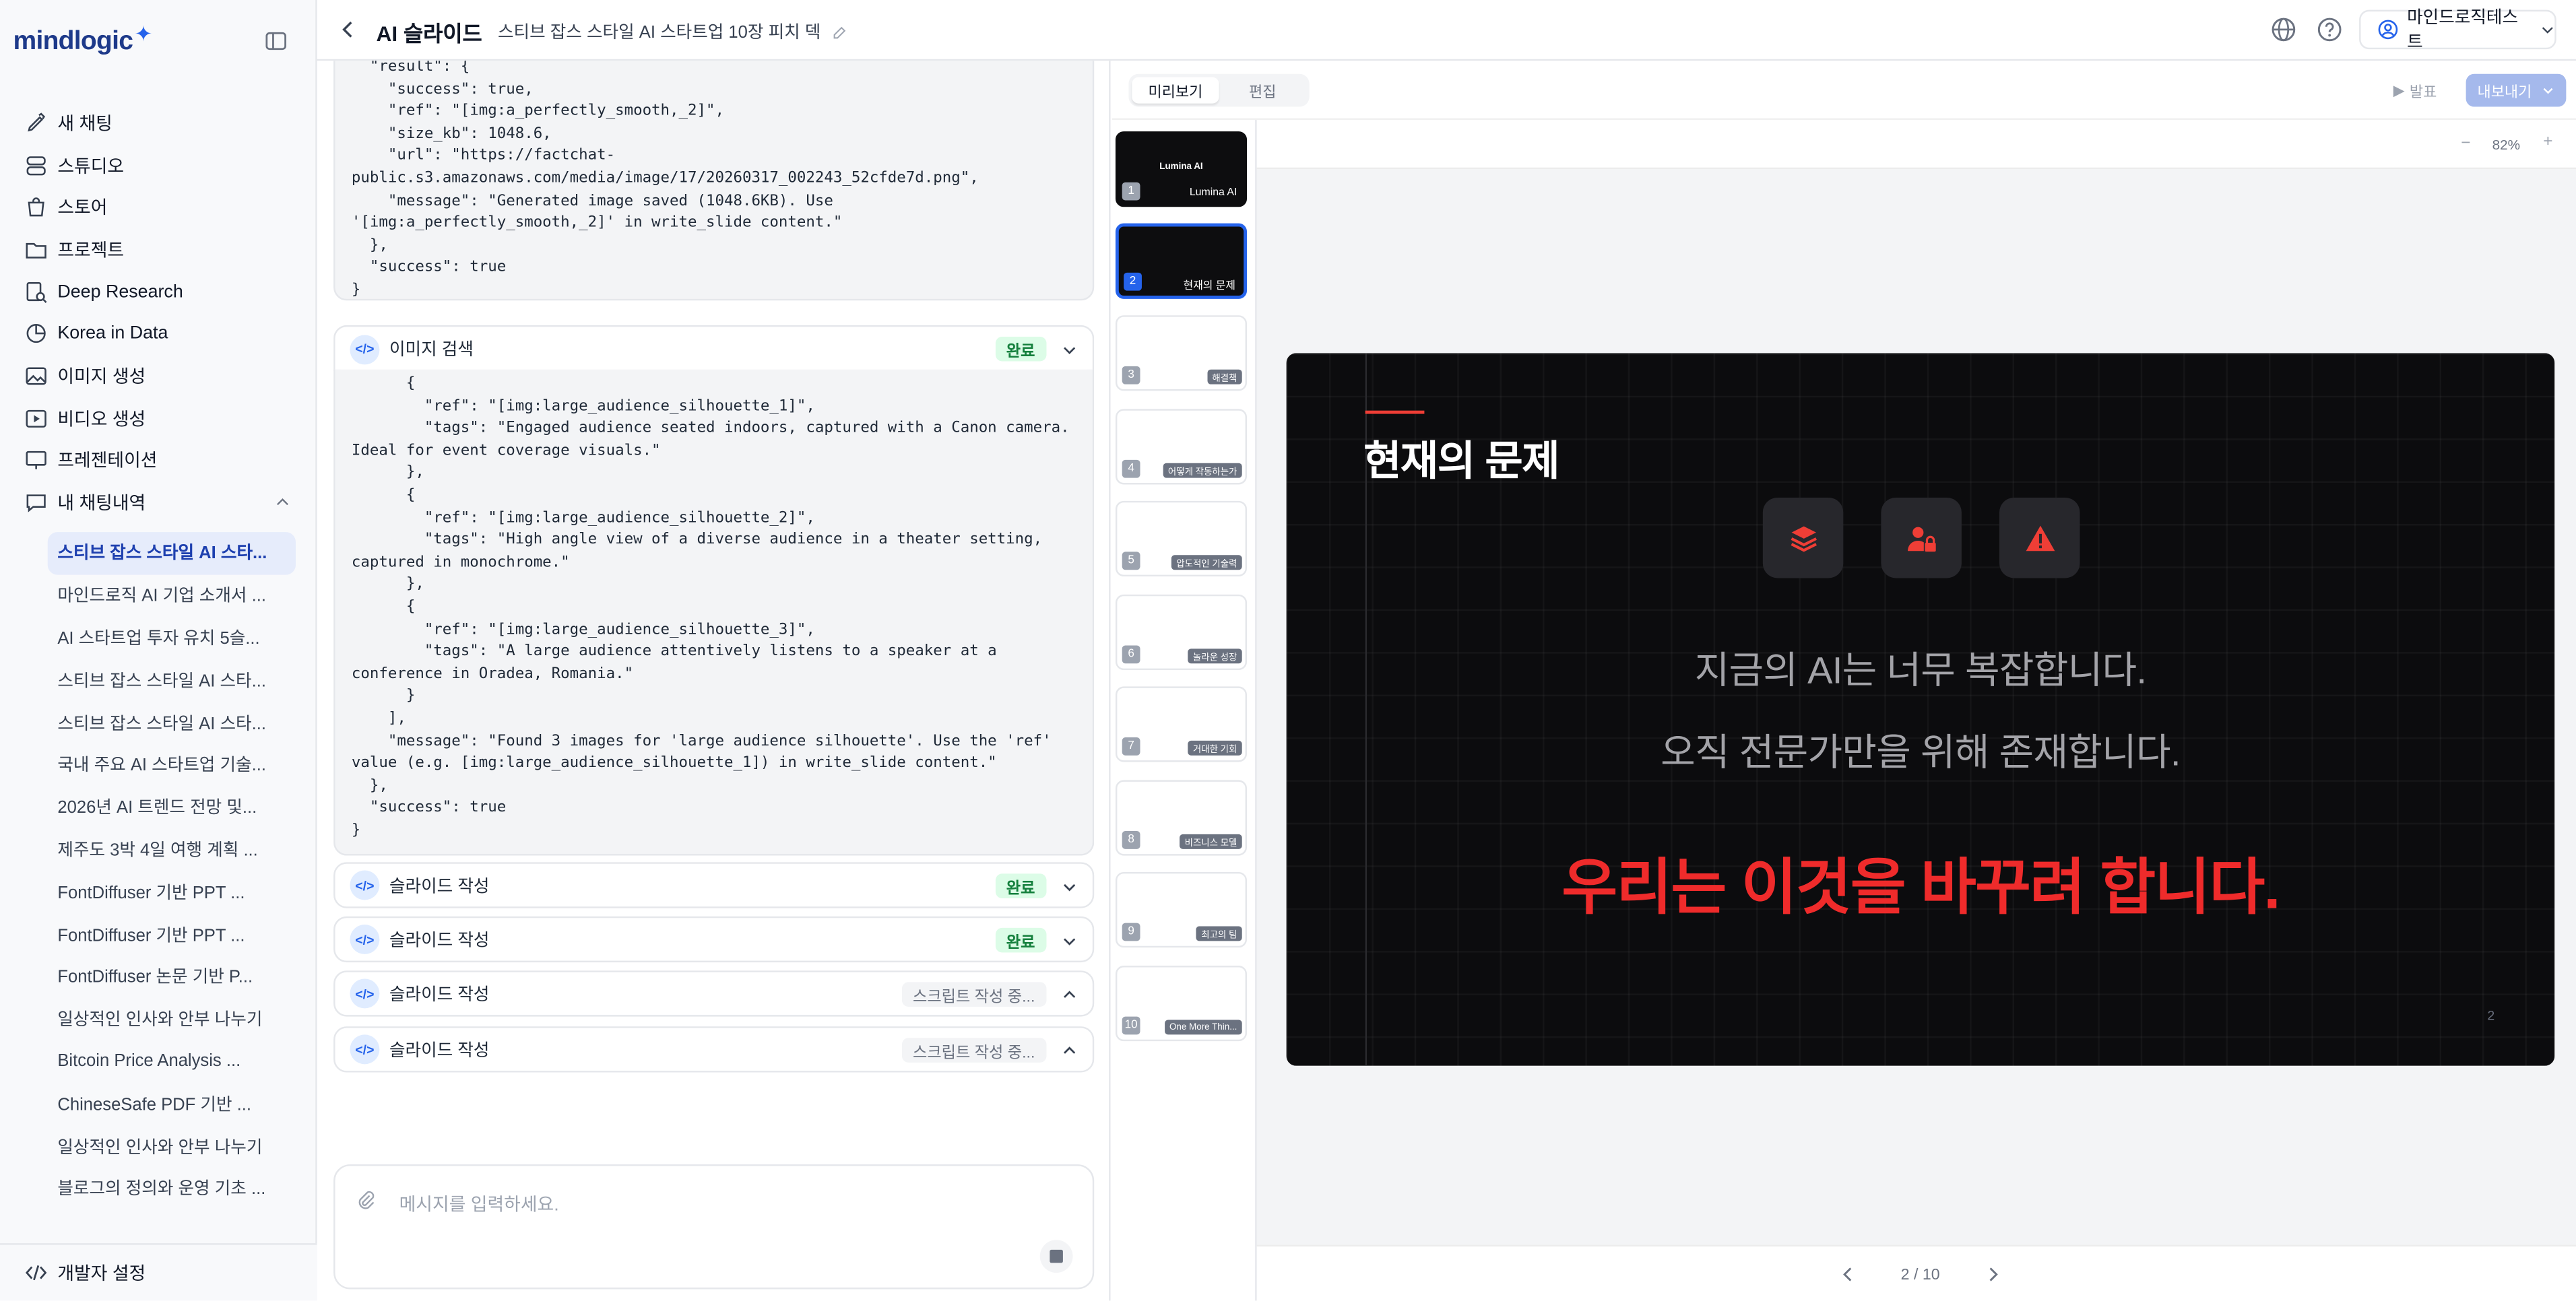 The height and width of the screenshot is (1301, 2576). I want to click on slide-thumbnail: 4 어떻게 작동하는가, so click(1181, 447).